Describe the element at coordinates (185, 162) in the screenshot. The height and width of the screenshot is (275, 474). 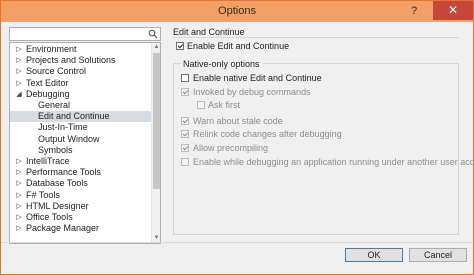
I see `other-user-checkbox` at that location.